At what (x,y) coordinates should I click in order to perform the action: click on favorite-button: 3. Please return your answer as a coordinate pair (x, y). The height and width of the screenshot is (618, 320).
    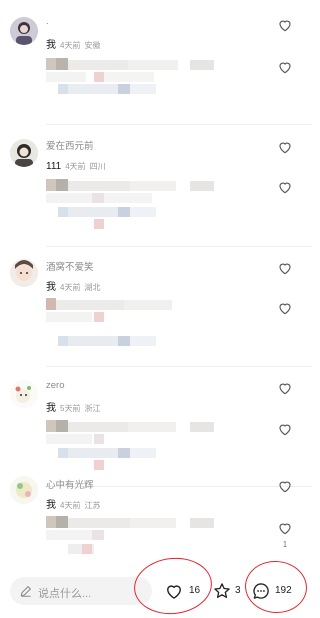
    Looking at the image, I should click on (228, 591).